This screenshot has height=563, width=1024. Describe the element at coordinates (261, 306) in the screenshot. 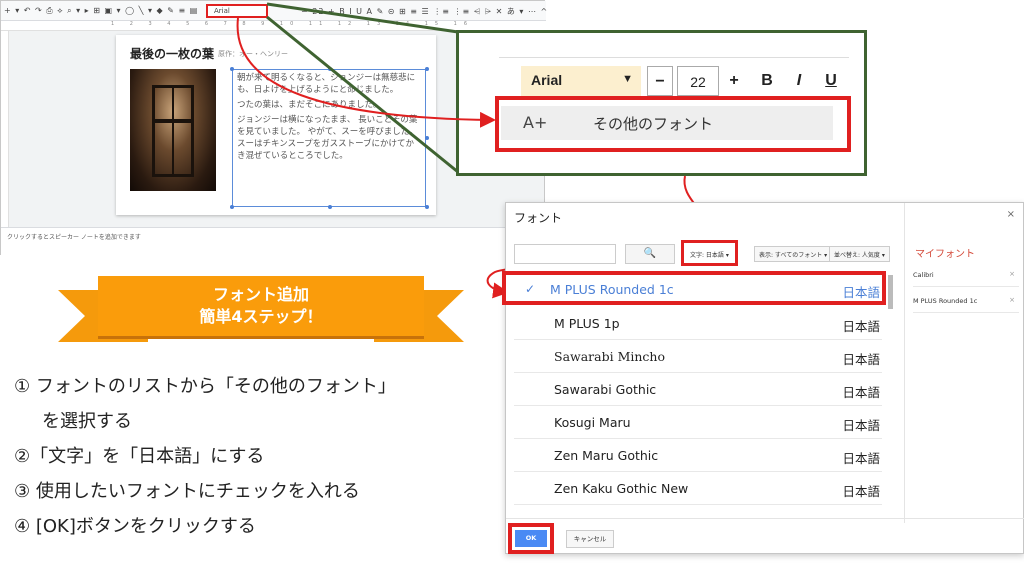

I see `ribbon-main: フォント追加 簡単4ステップ！` at that location.